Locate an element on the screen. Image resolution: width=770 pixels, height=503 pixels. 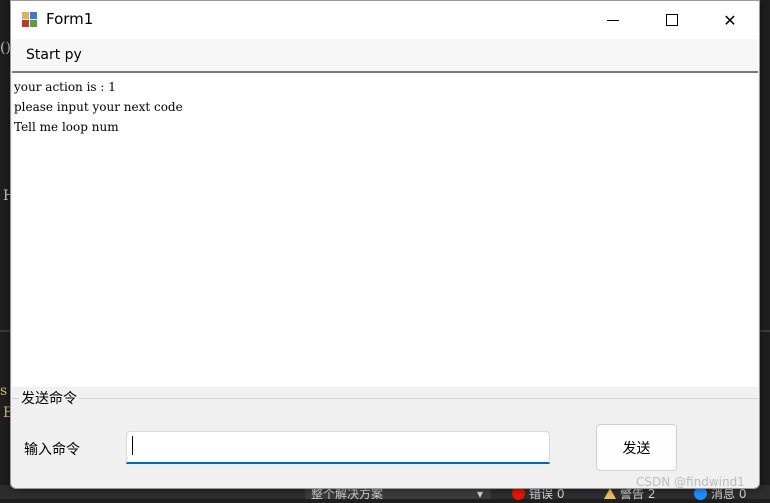
watermark: CSDN @findwind1 is located at coordinates (690, 482).